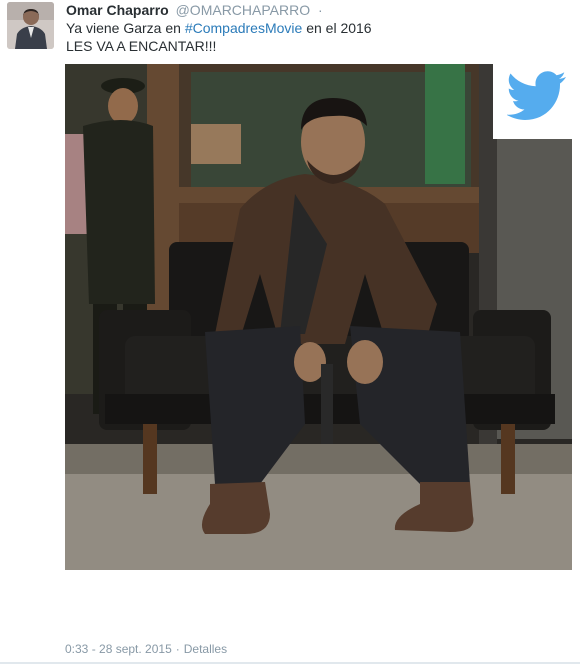 The image size is (580, 664). What do you see at coordinates (244, 28) in the screenshot?
I see `hashtag-link: #CompadresMovie` at bounding box center [244, 28].